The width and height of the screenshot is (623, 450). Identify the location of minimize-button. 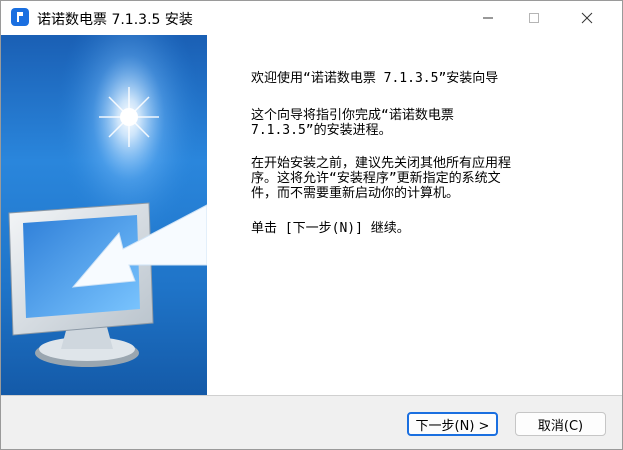
(488, 18).